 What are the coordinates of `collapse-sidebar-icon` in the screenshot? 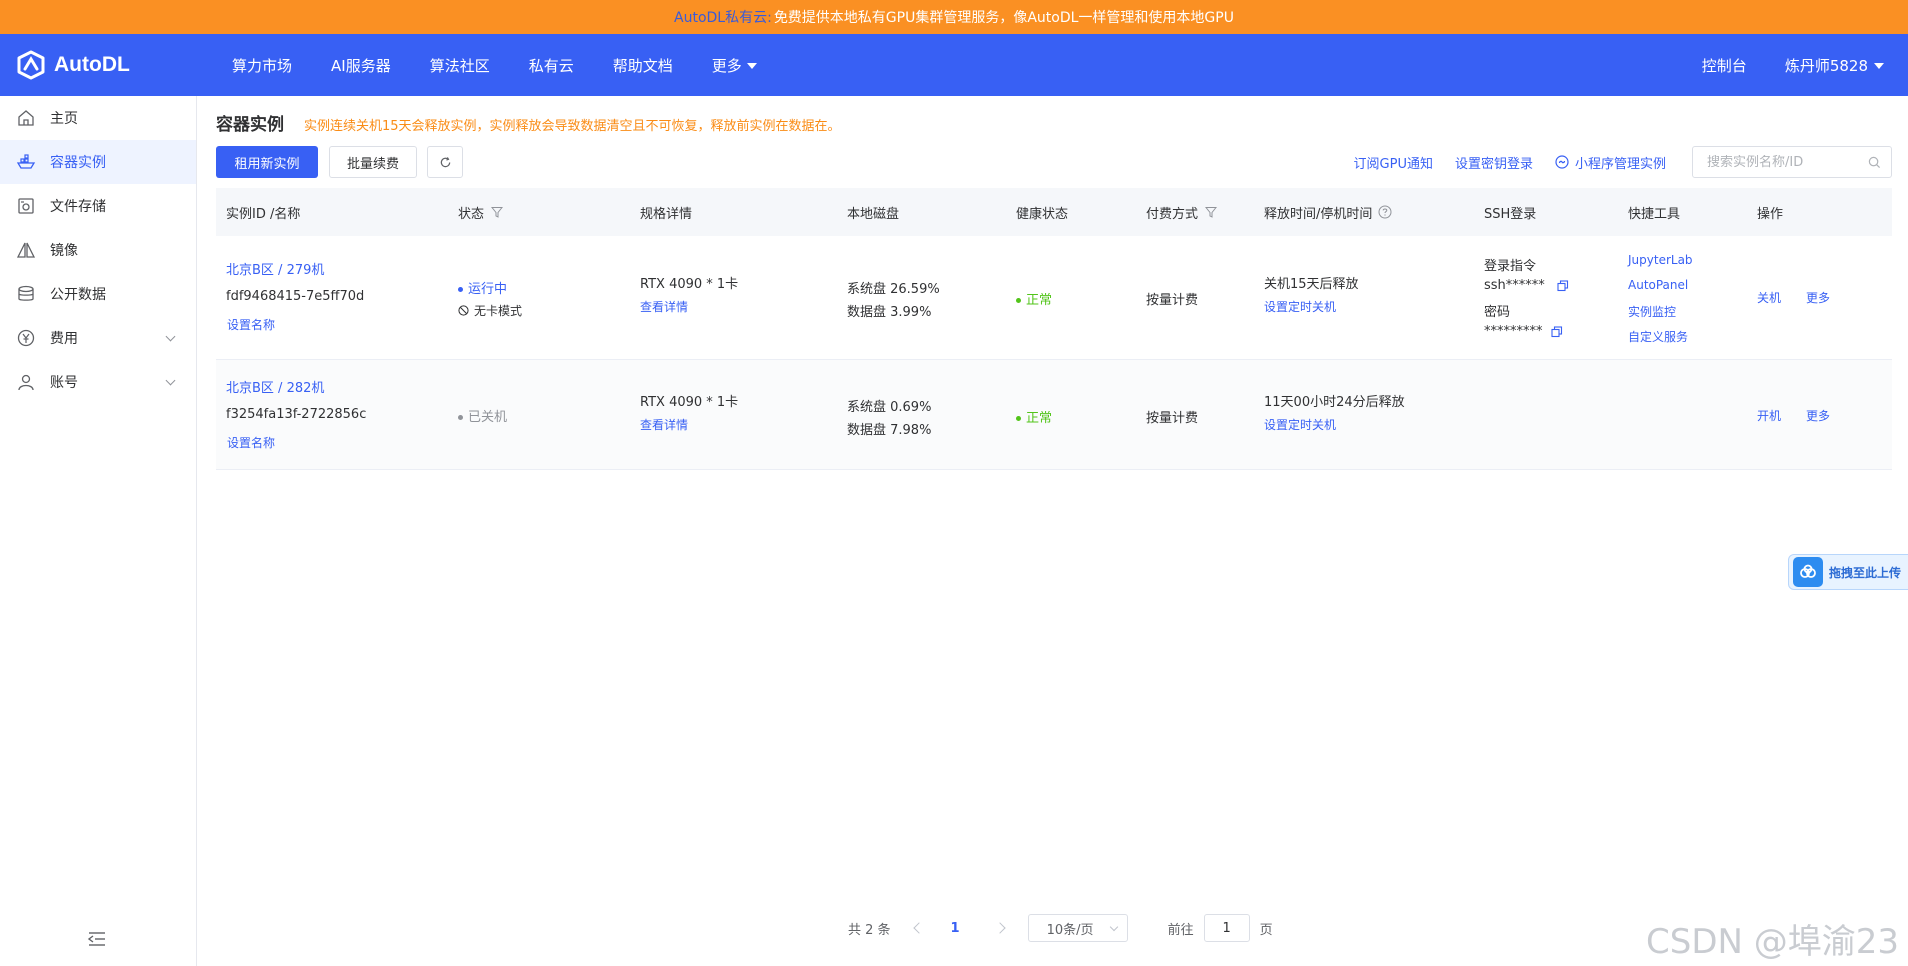 It's located at (97, 939).